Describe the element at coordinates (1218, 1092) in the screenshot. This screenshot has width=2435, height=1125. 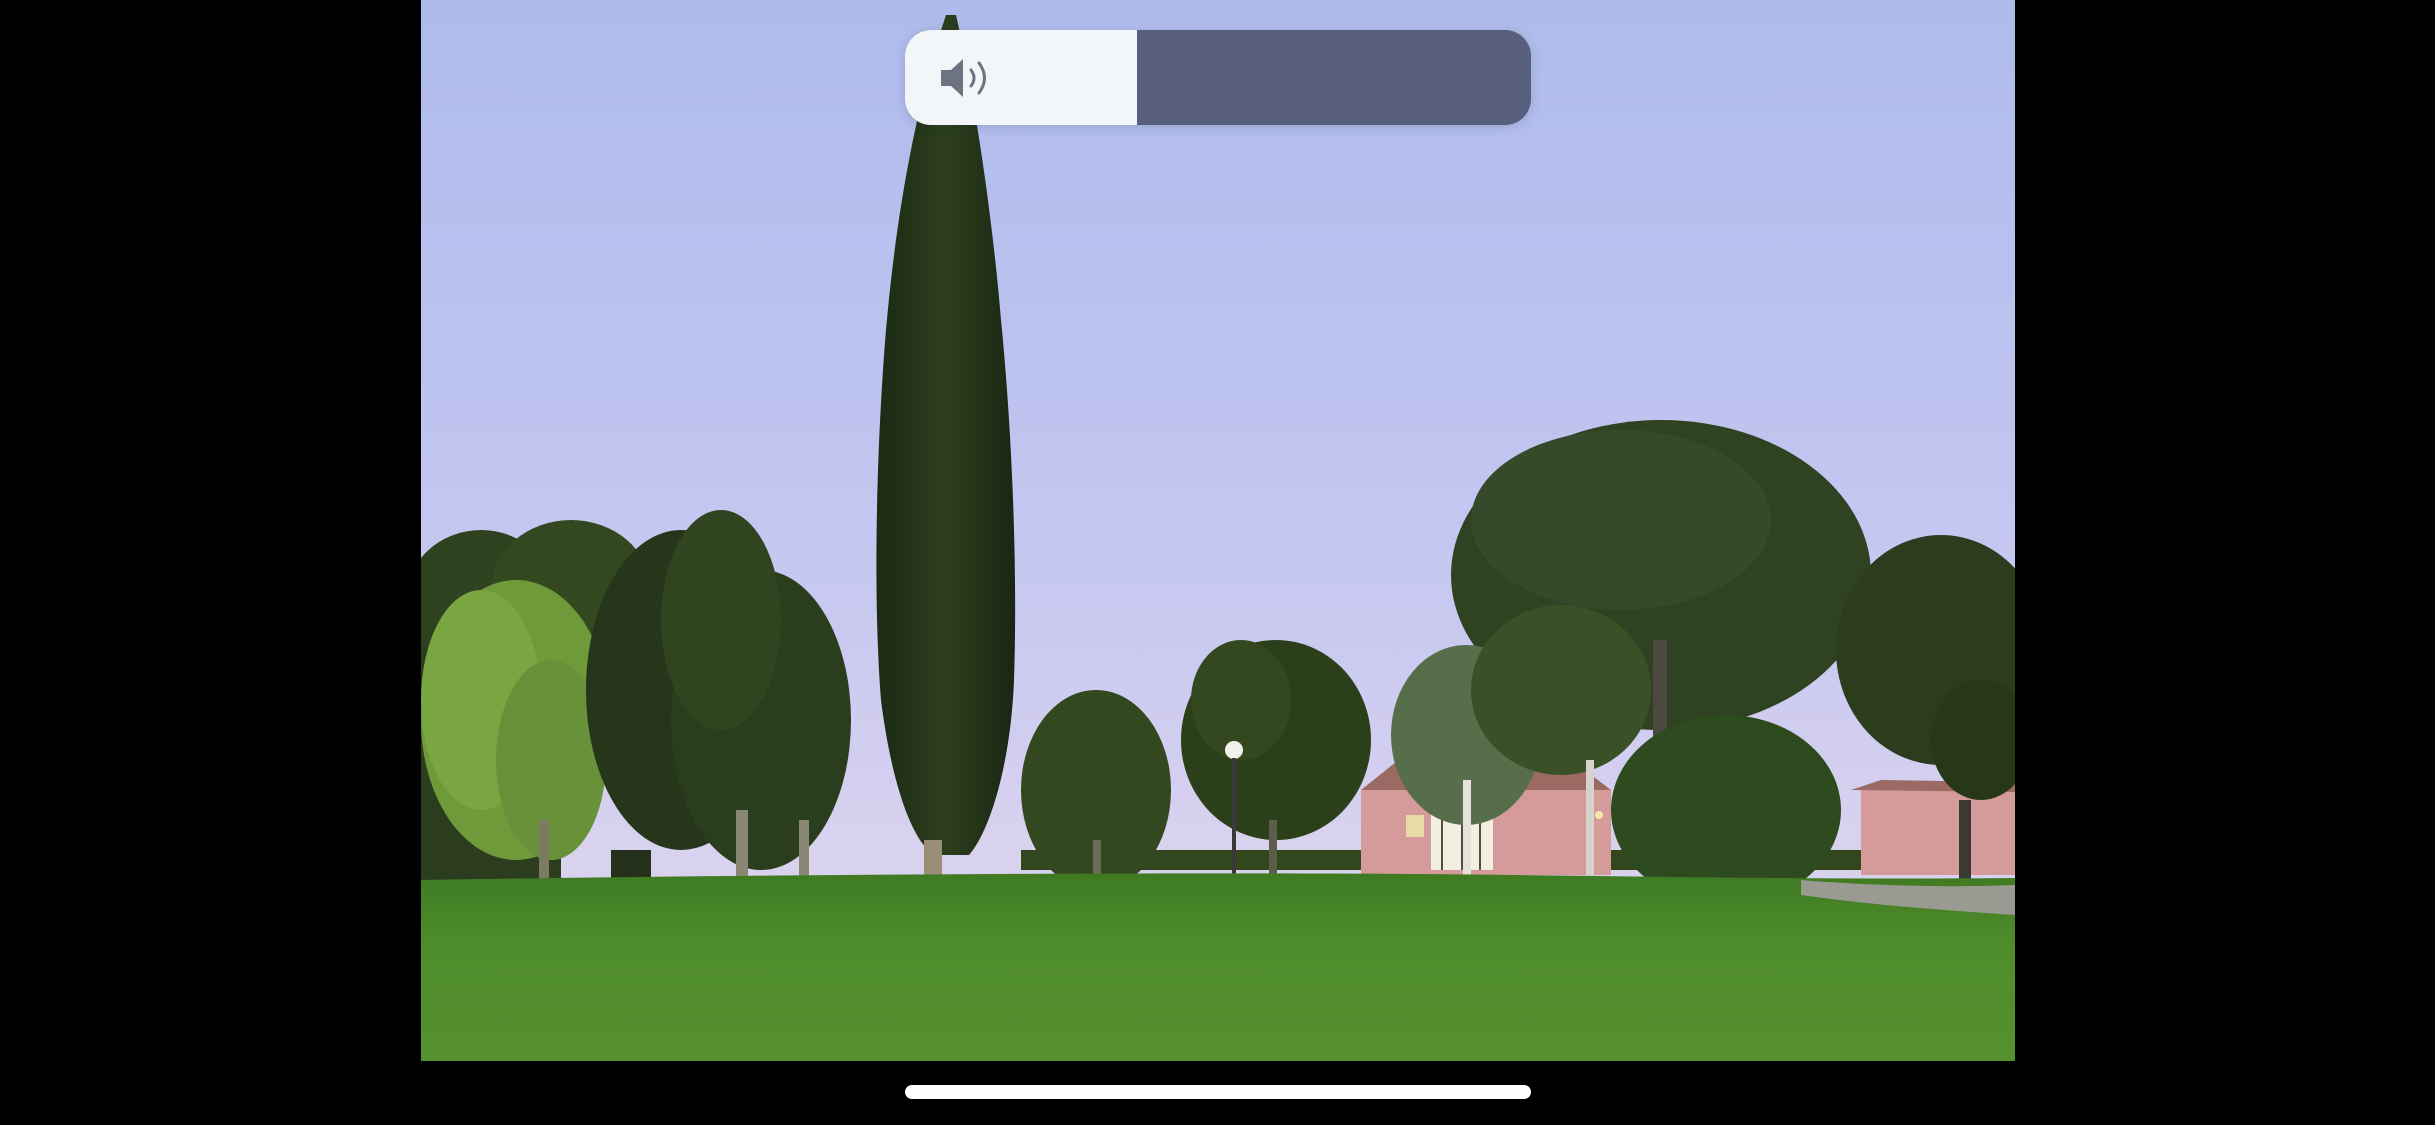
I see `home-indicator` at that location.